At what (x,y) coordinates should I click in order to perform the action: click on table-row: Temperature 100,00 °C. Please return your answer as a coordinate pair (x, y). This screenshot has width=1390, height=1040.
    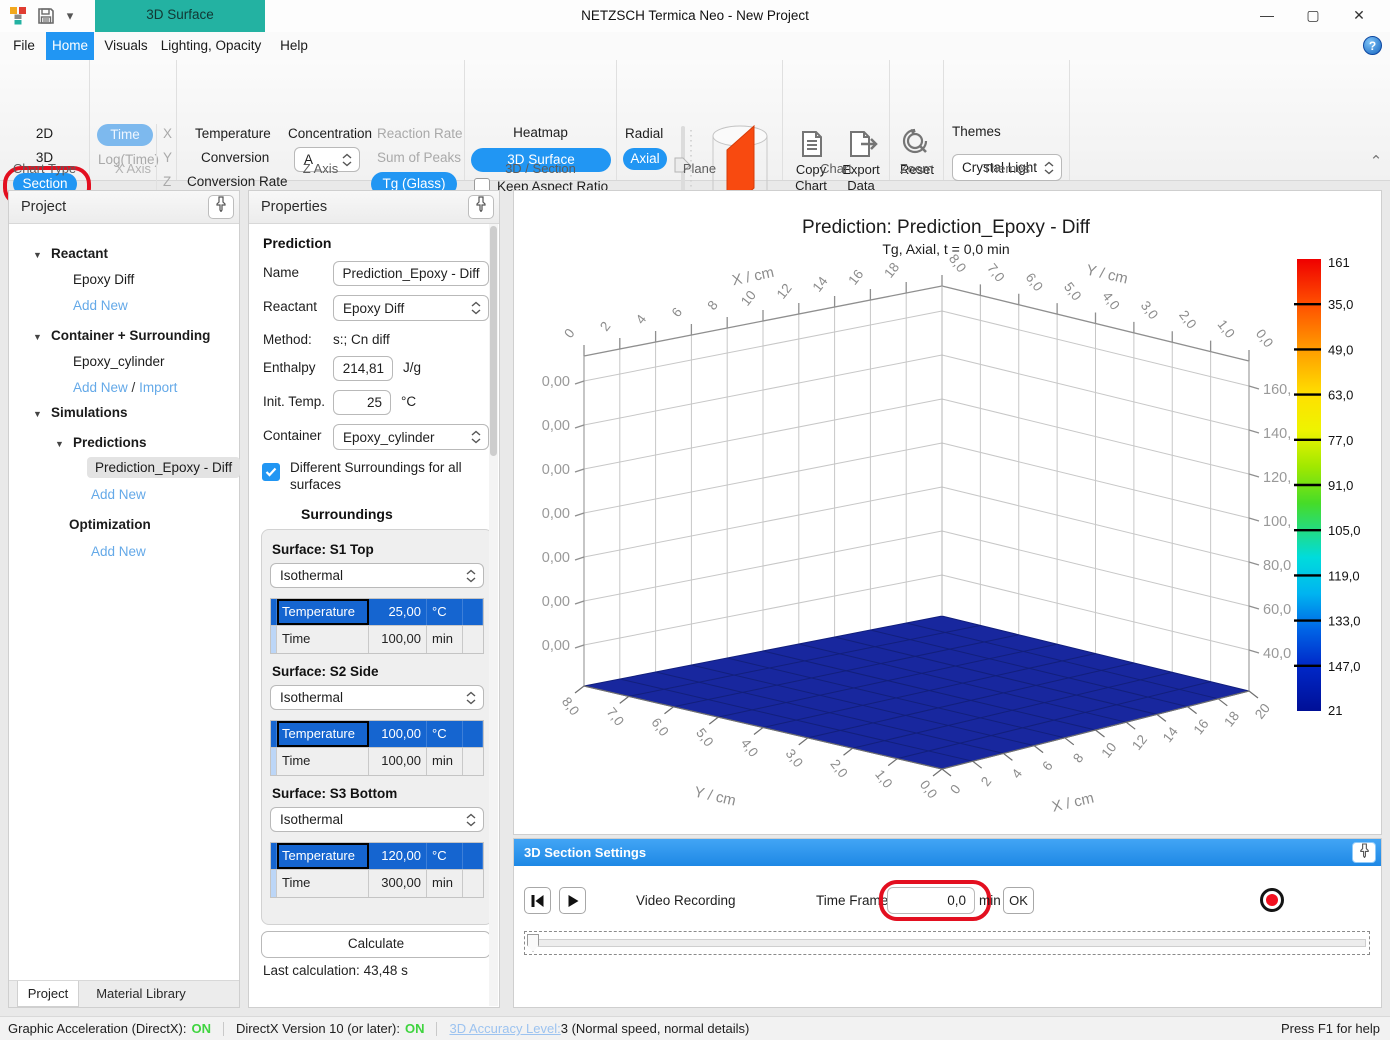
    Looking at the image, I should click on (377, 734).